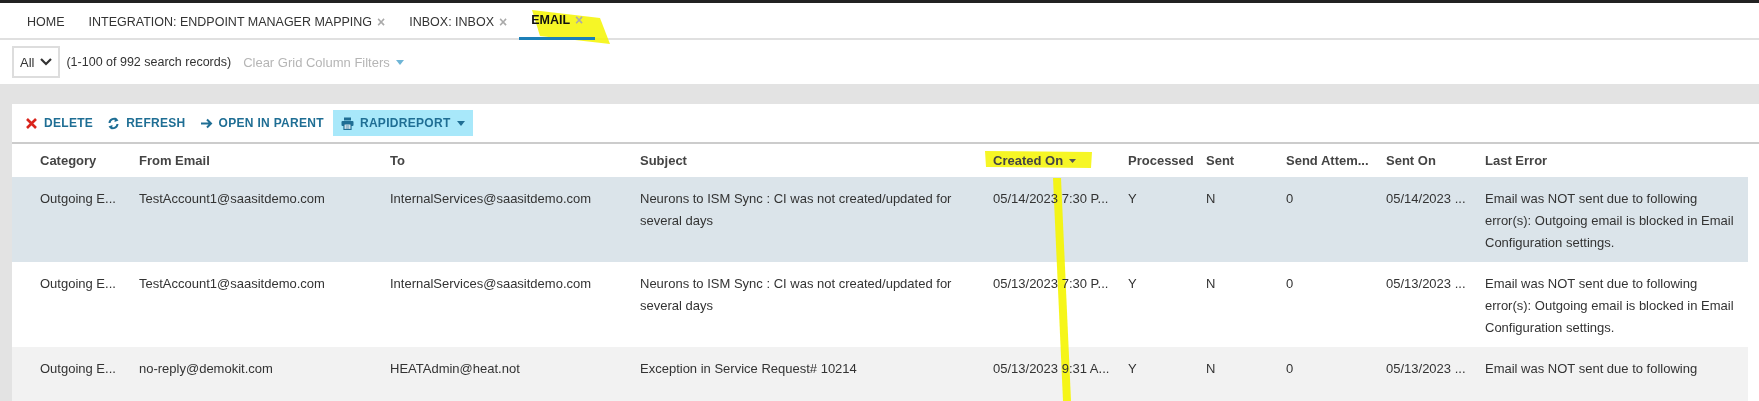  I want to click on tab: INBOX: INBOX ×, so click(458, 21).